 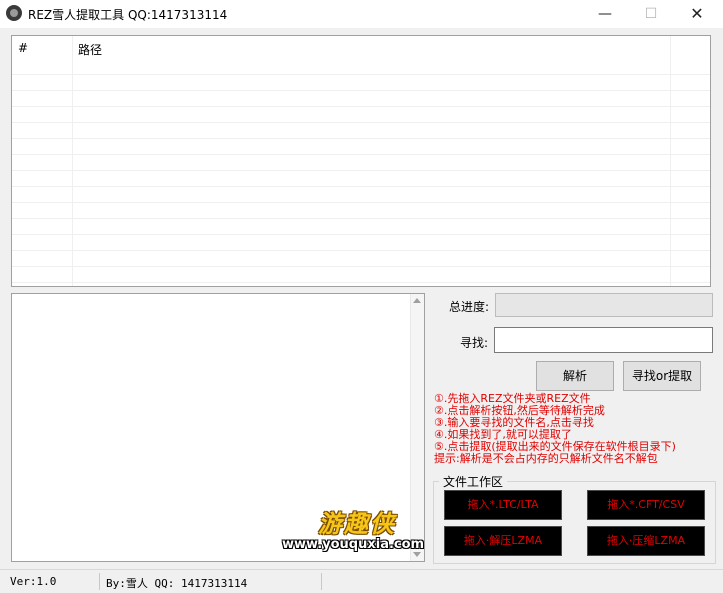 What do you see at coordinates (604, 305) in the screenshot?
I see `total-progress-bar` at bounding box center [604, 305].